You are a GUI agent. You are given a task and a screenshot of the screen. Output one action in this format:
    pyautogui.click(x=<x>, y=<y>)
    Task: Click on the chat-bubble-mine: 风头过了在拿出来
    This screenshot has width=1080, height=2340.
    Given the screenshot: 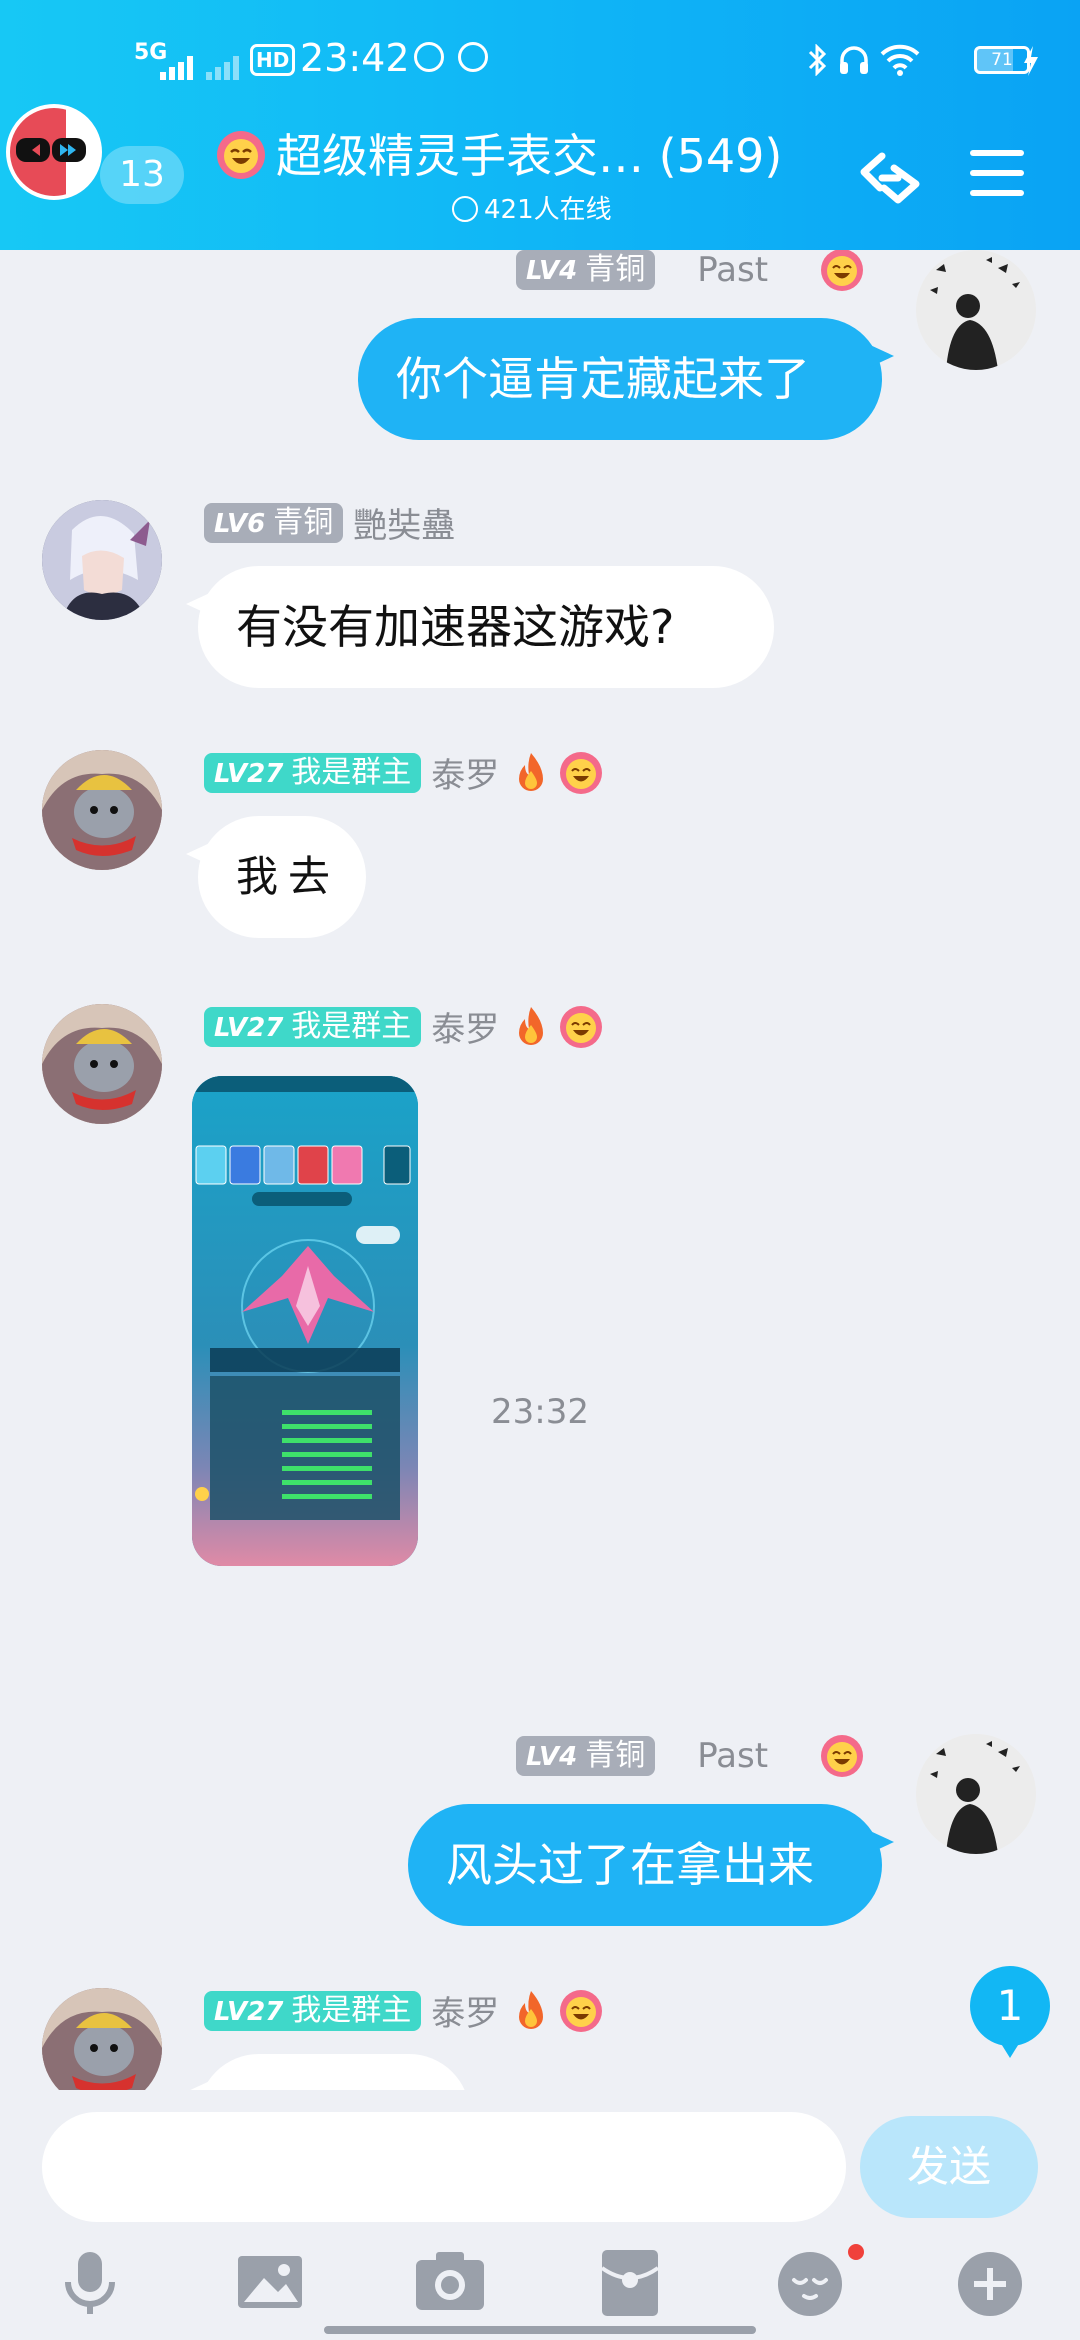 What is the action you would take?
    pyautogui.click(x=651, y=1865)
    